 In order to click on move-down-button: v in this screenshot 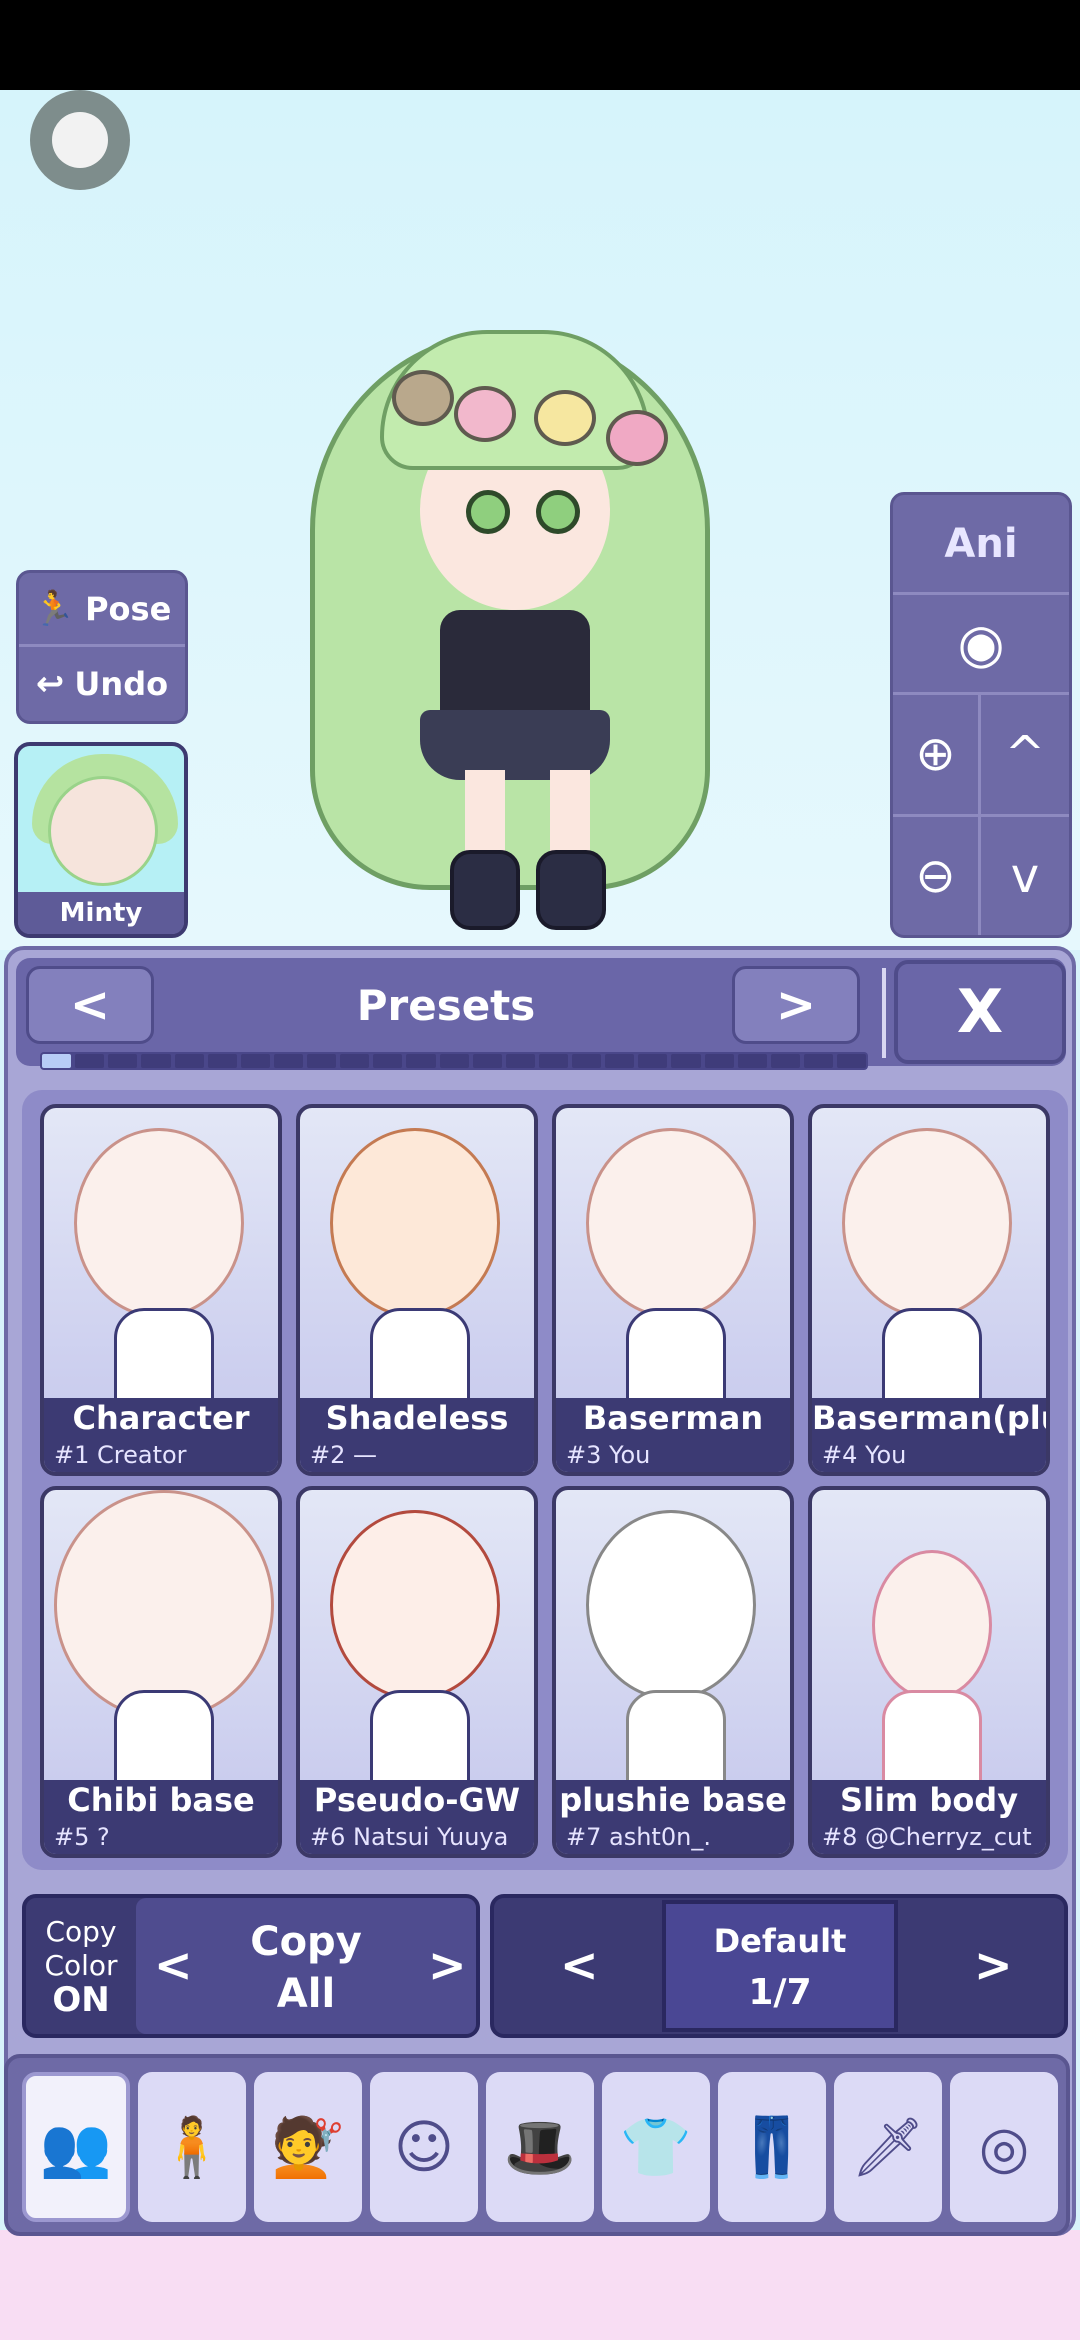, I will do `click(1025, 876)`.